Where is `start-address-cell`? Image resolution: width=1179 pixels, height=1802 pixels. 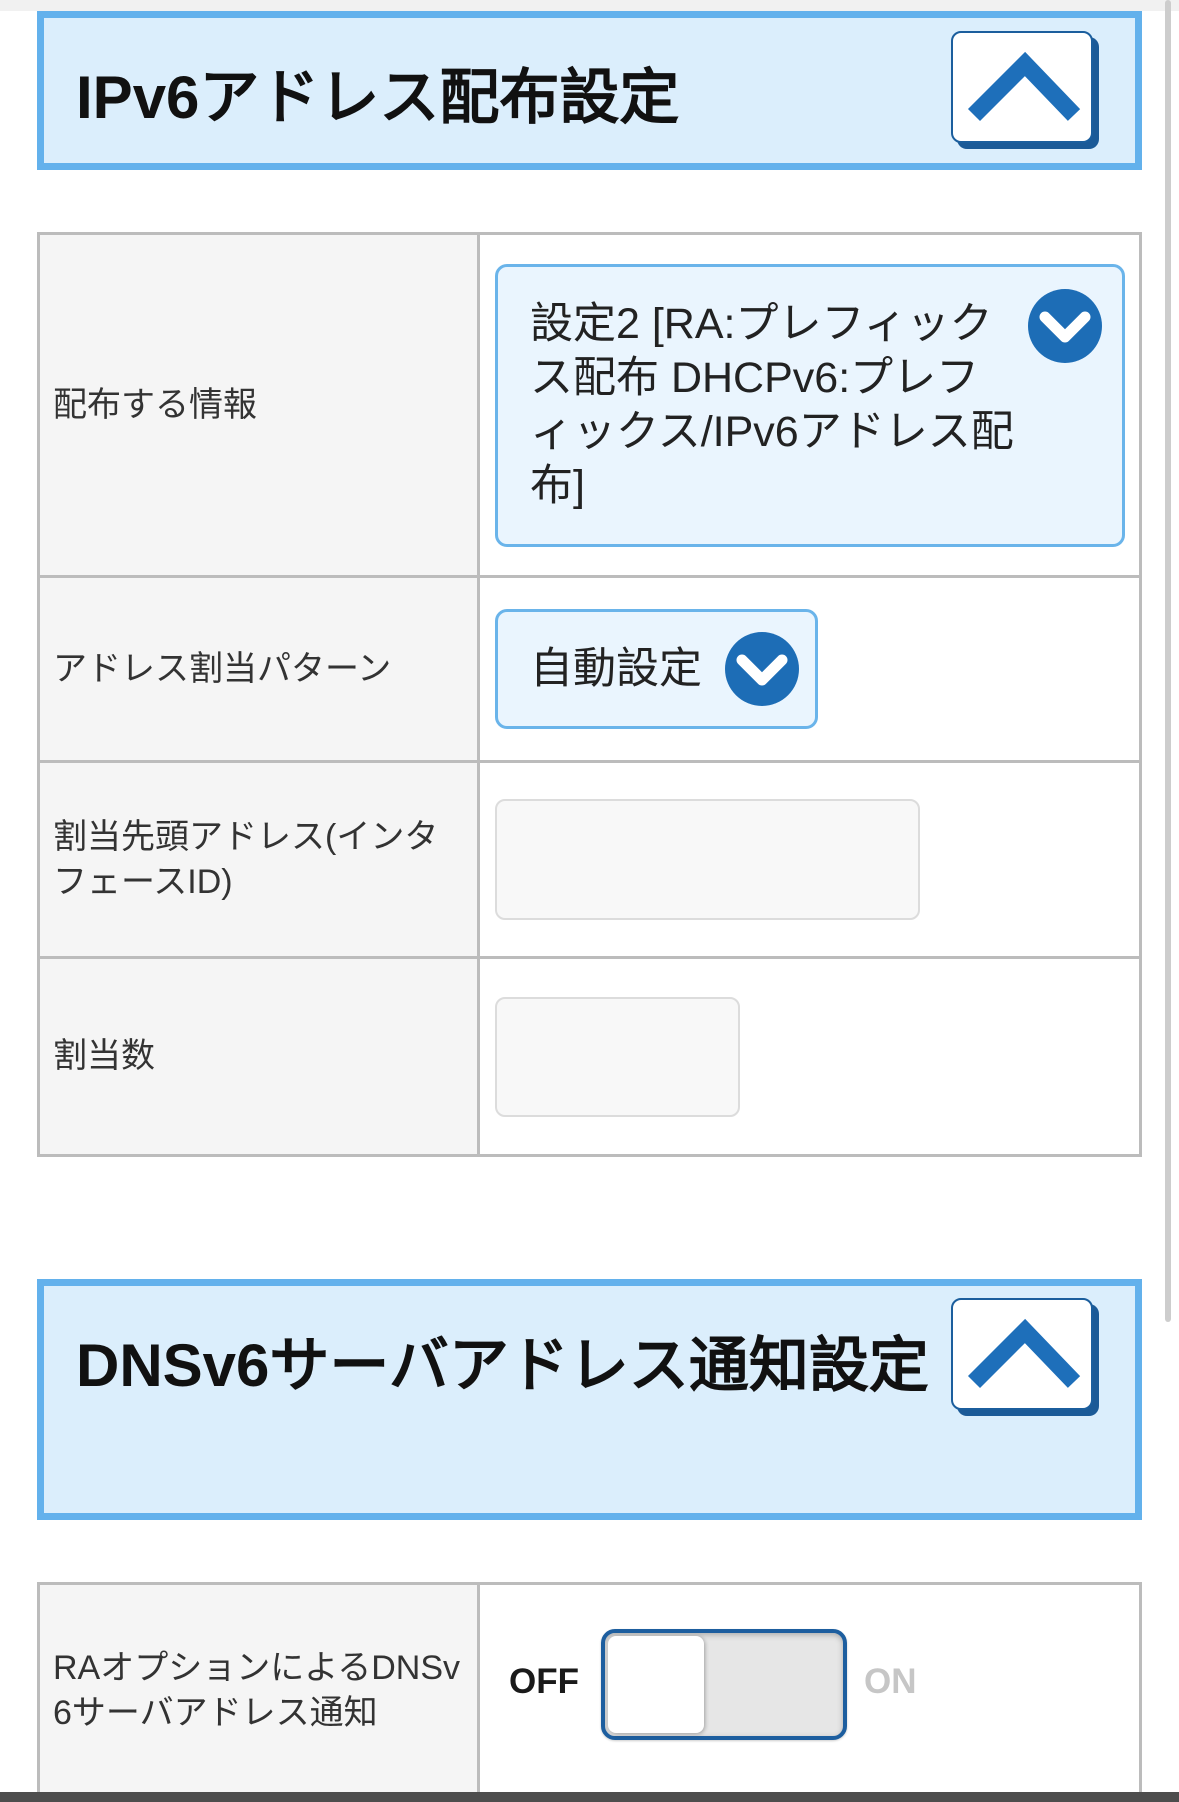 start-address-cell is located at coordinates (809, 859).